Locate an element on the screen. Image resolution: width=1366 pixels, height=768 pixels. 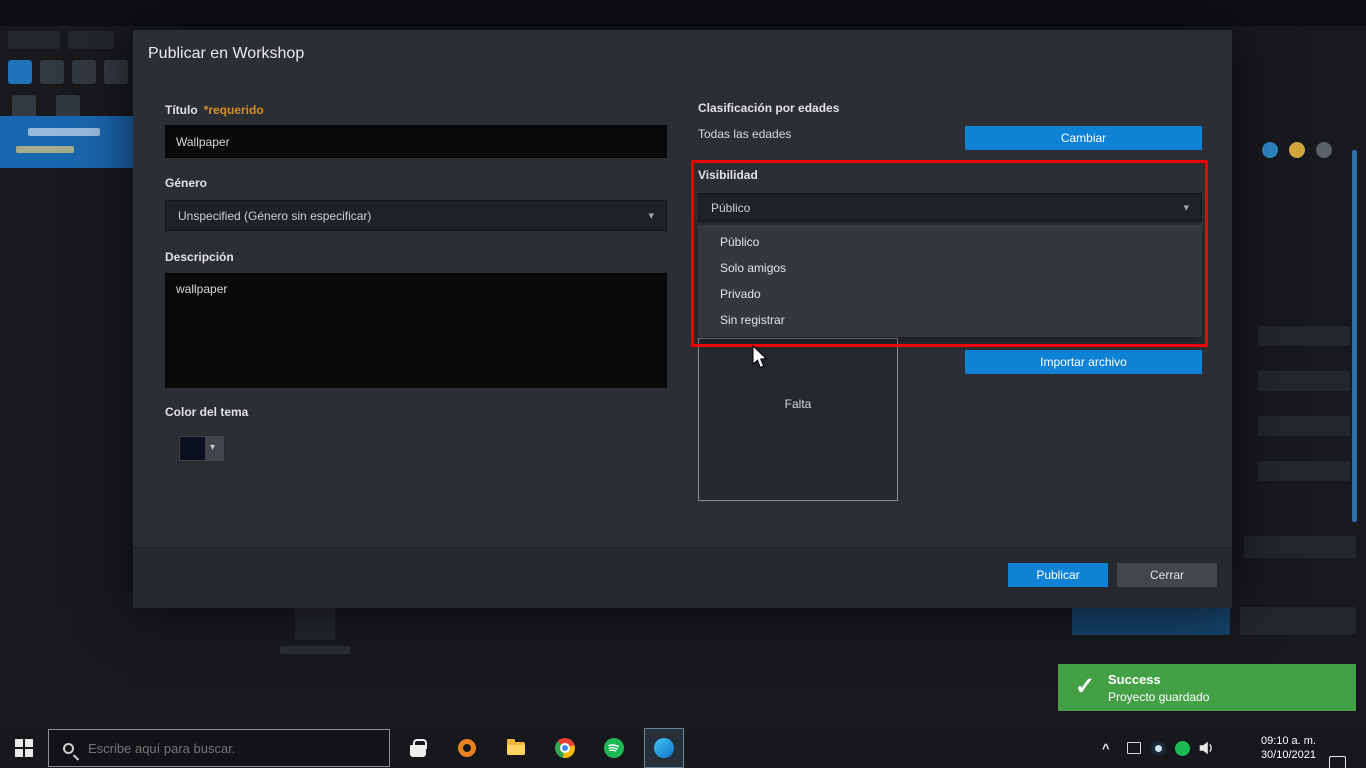
theme-color-picker: ▾ is located at coordinates (201, 448).